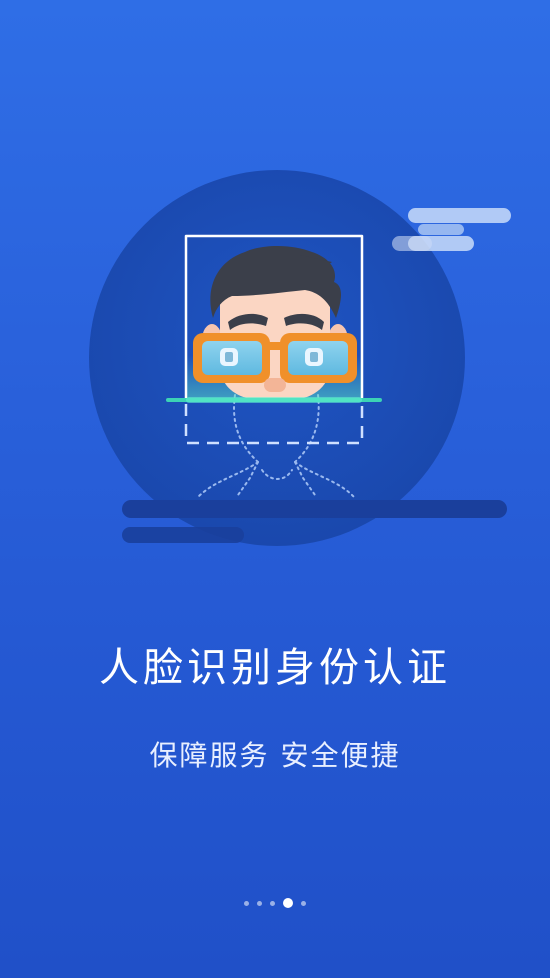  I want to click on page-title: 人脸识别身份认证, so click(275, 668).